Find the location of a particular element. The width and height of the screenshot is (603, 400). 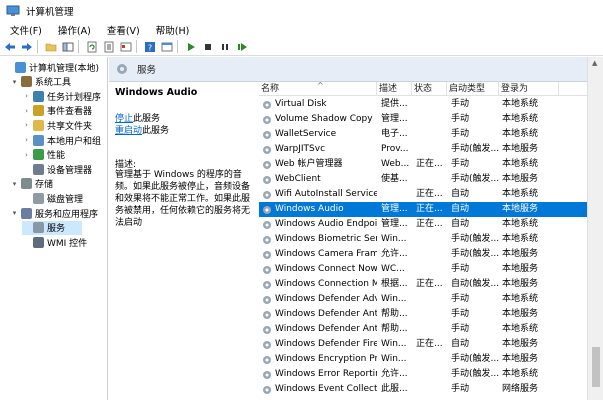

menu-file: 文件(F) is located at coordinates (24, 30).